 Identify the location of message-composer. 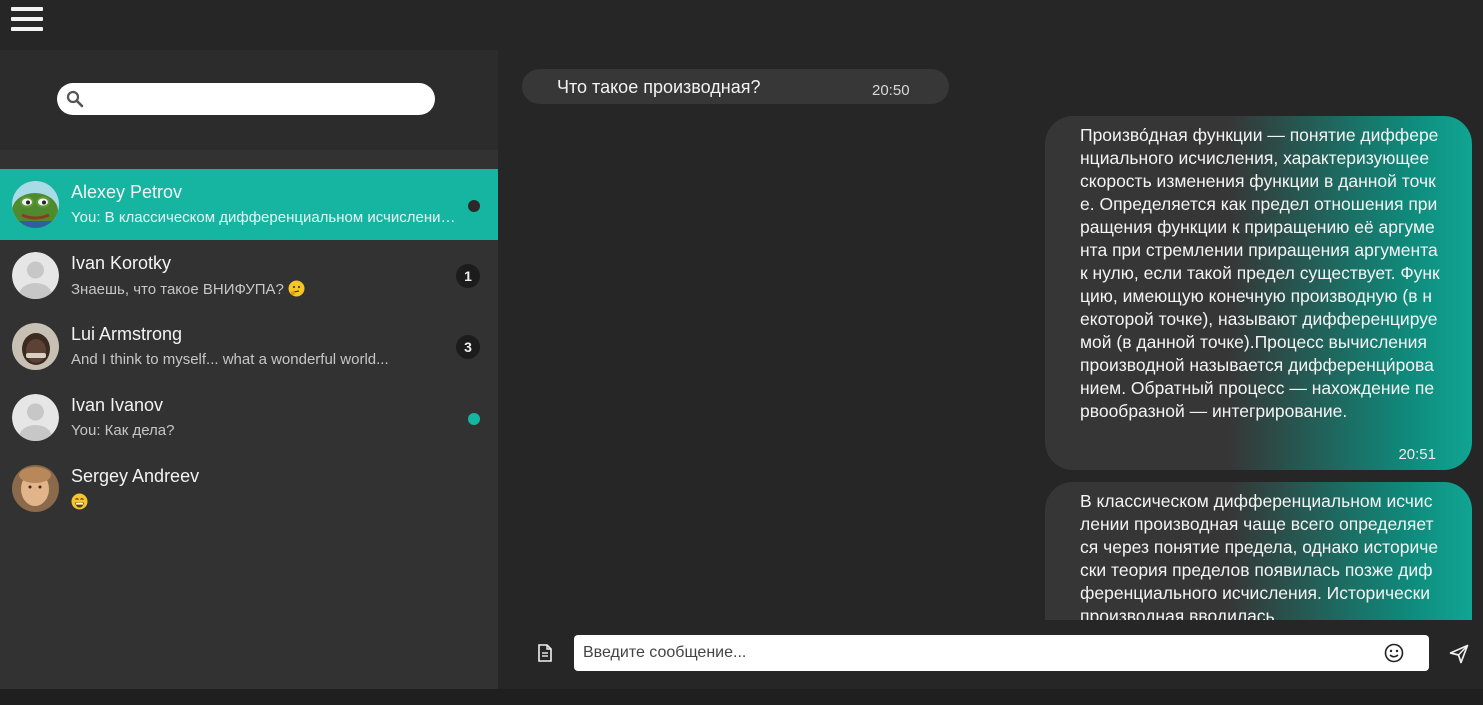
(990, 654).